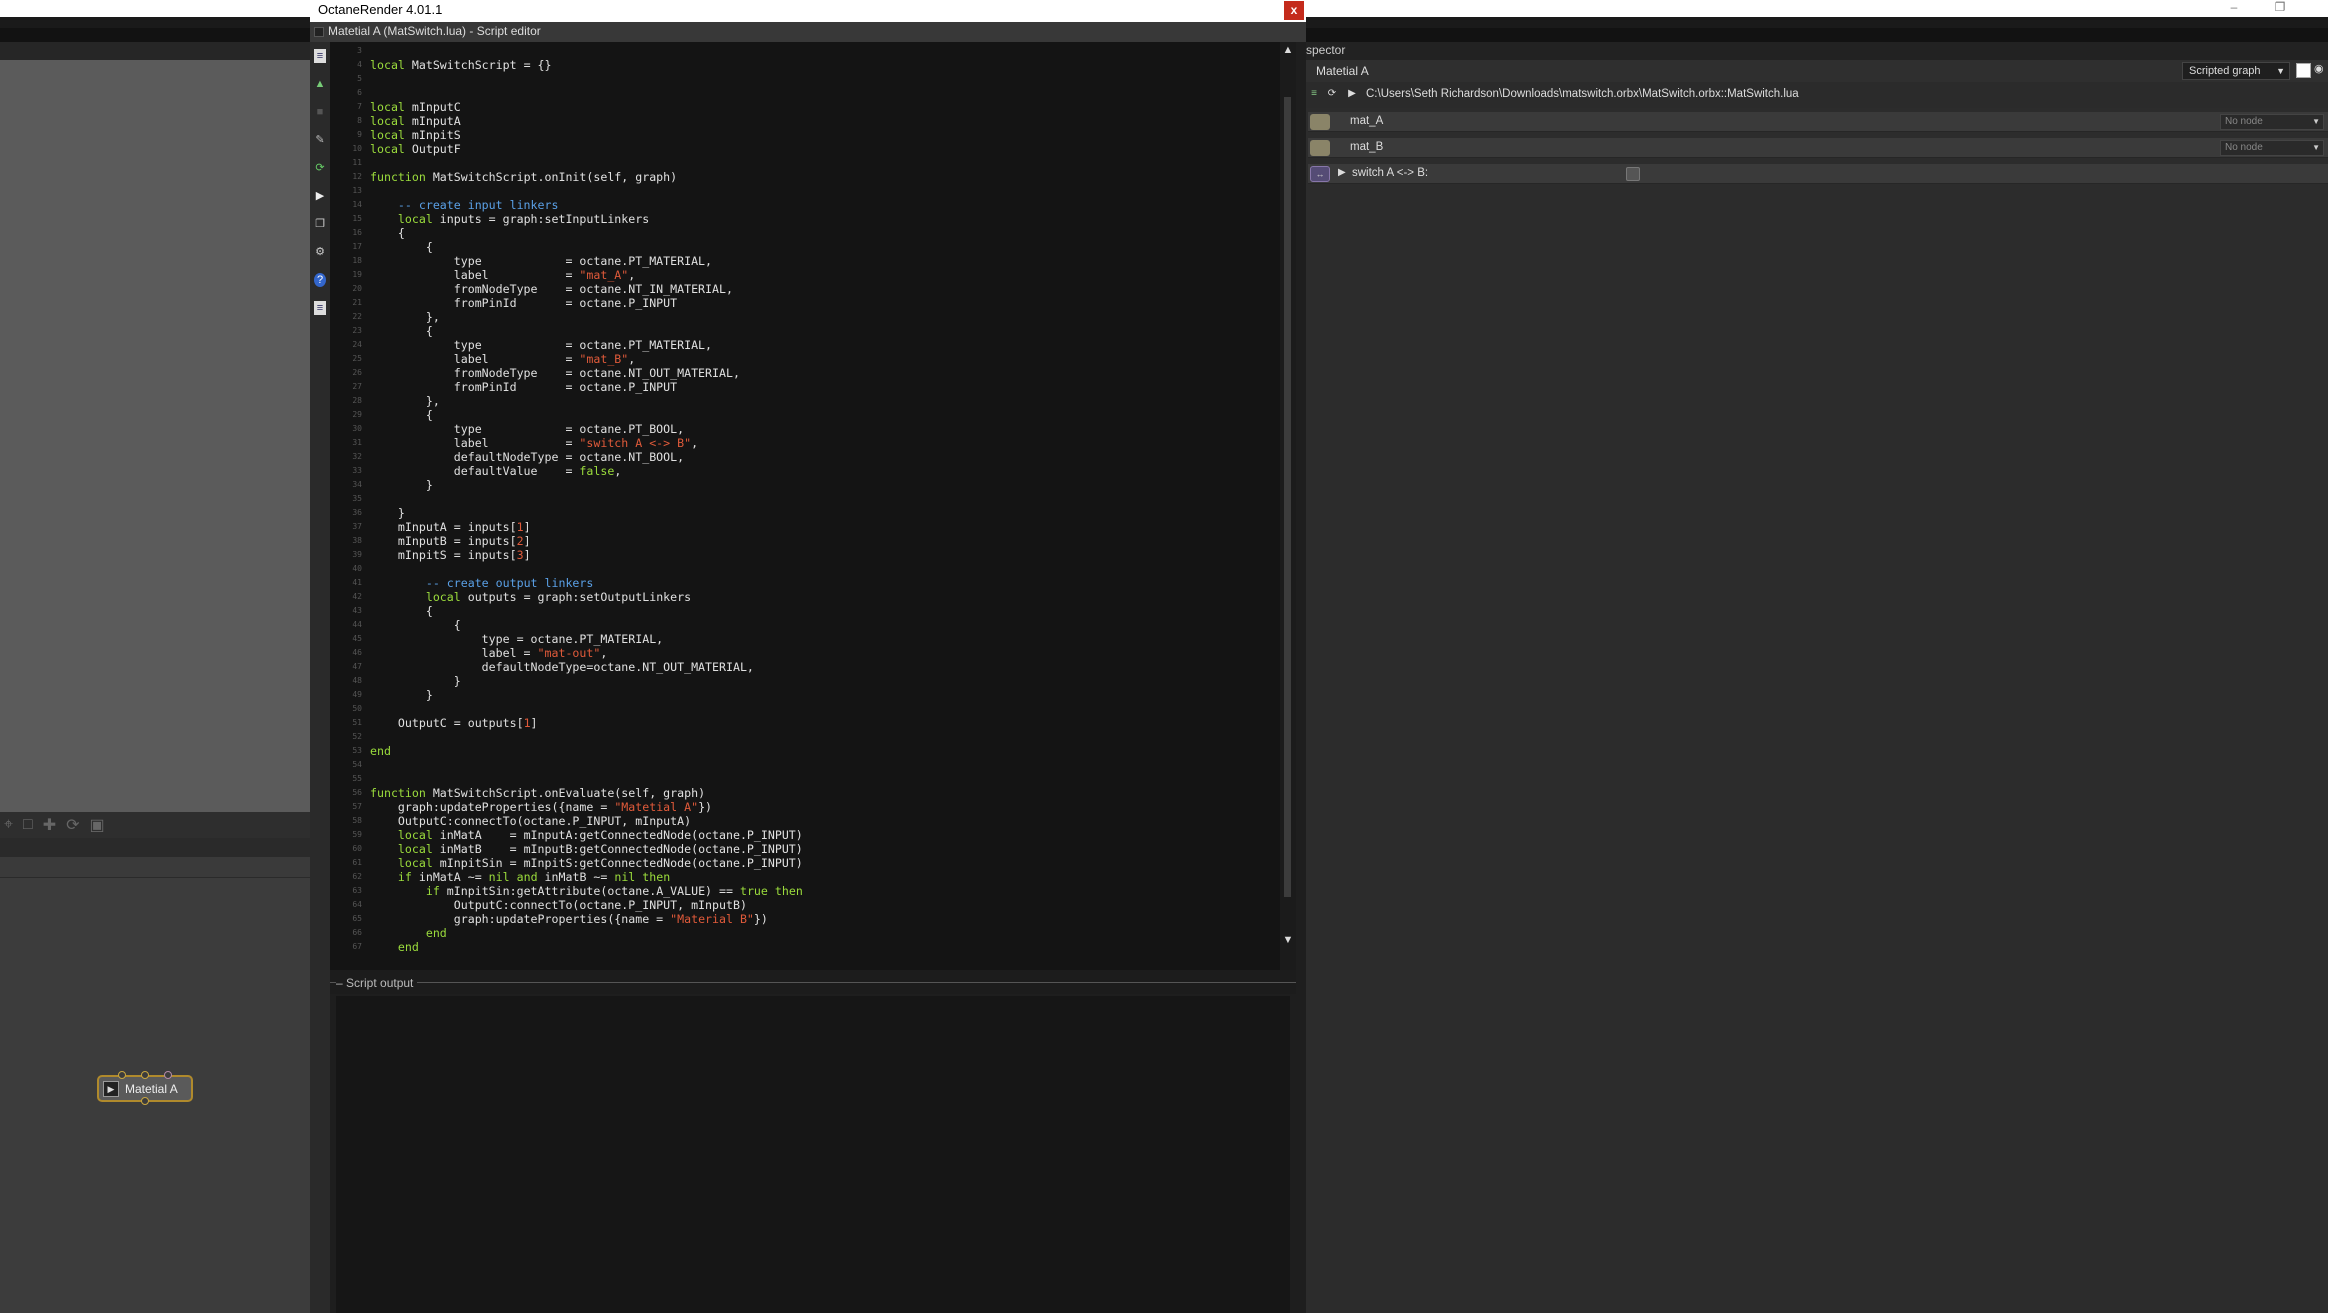 The image size is (2328, 1313). I want to click on pin-row-switch: ↔ ▶ switch A <-> B:, so click(1818, 174).